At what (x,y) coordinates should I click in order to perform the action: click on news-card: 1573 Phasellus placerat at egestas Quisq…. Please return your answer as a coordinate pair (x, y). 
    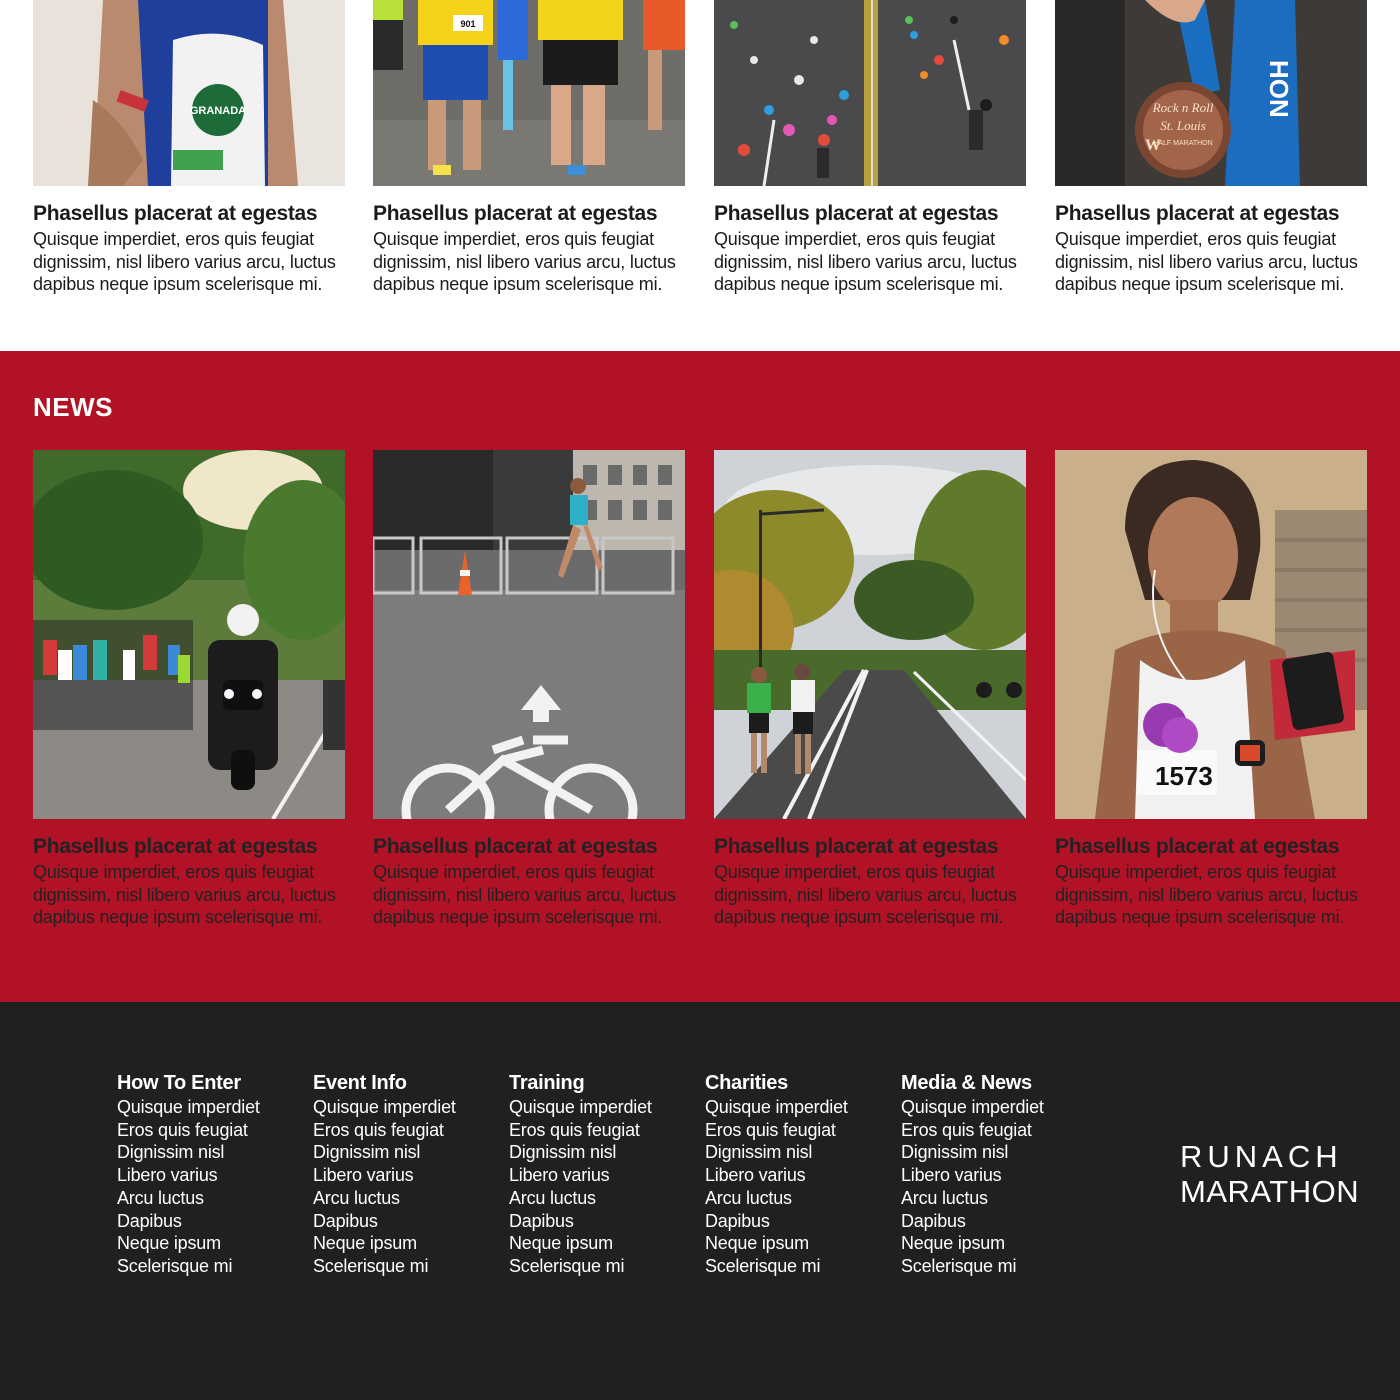
    Looking at the image, I should click on (1211, 689).